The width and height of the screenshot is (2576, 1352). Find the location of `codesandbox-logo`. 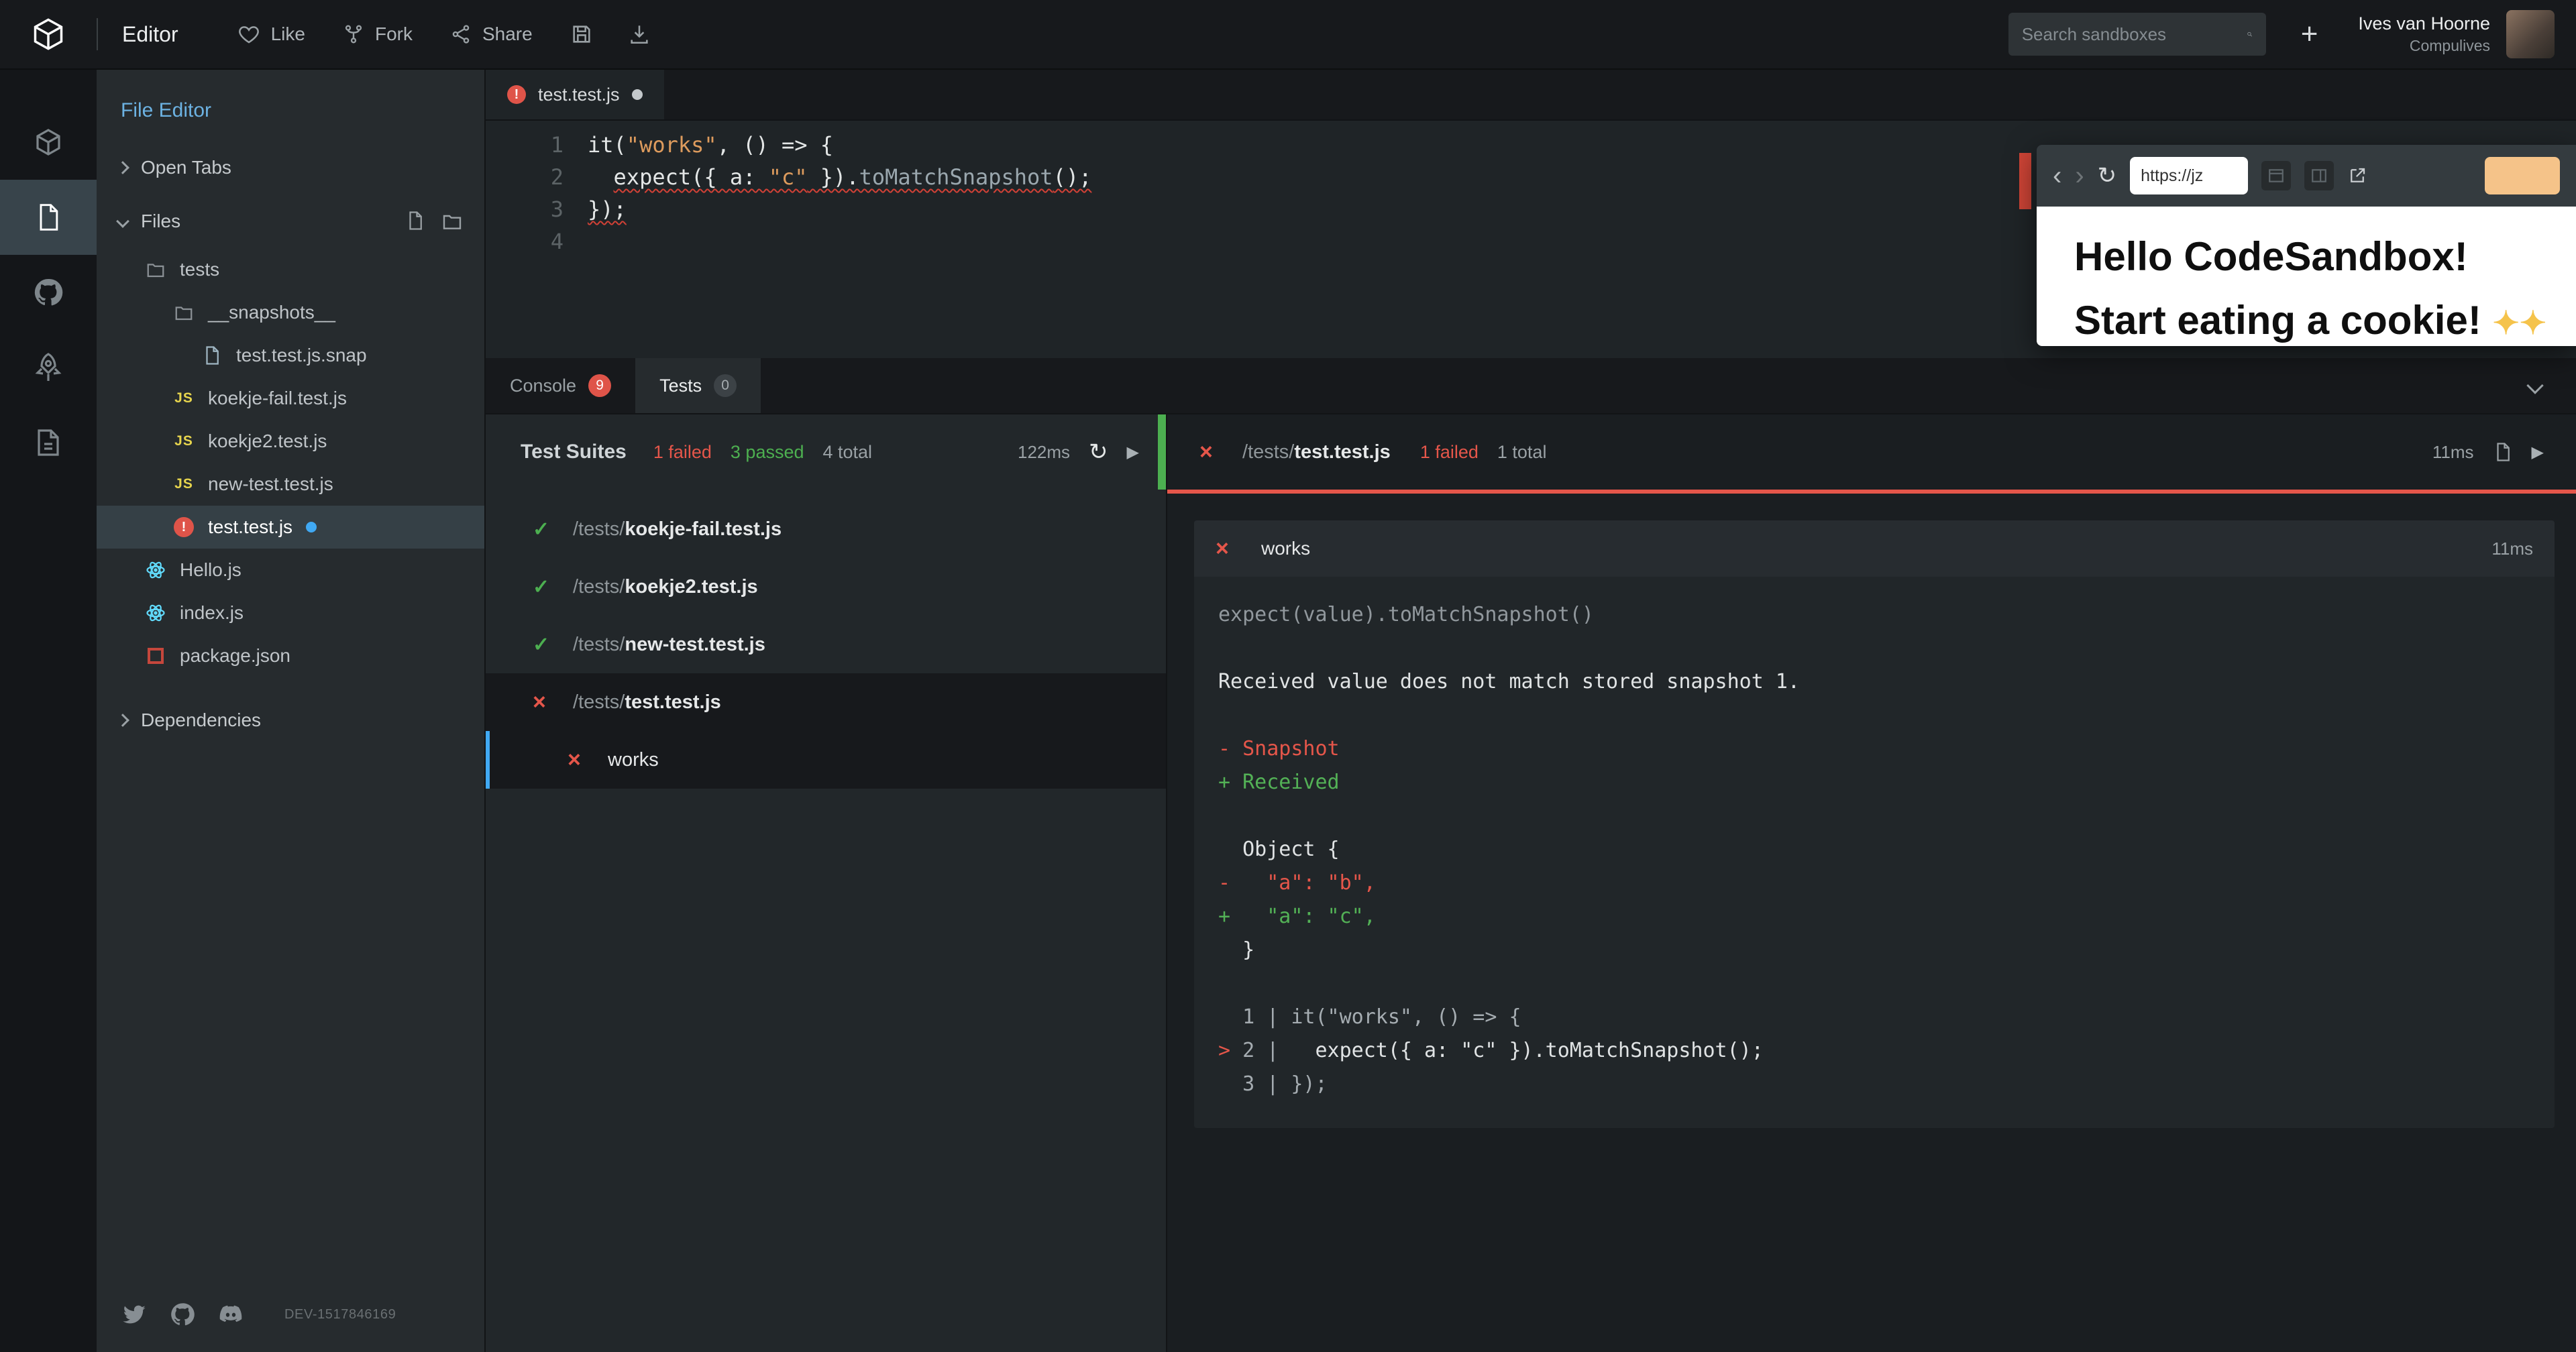

codesandbox-logo is located at coordinates (48, 34).